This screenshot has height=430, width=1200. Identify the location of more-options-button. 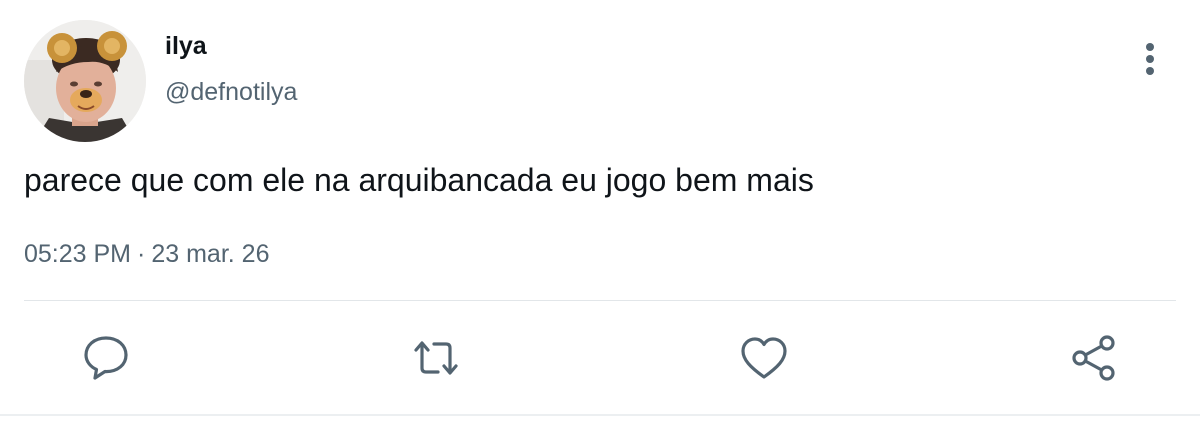
(1150, 59).